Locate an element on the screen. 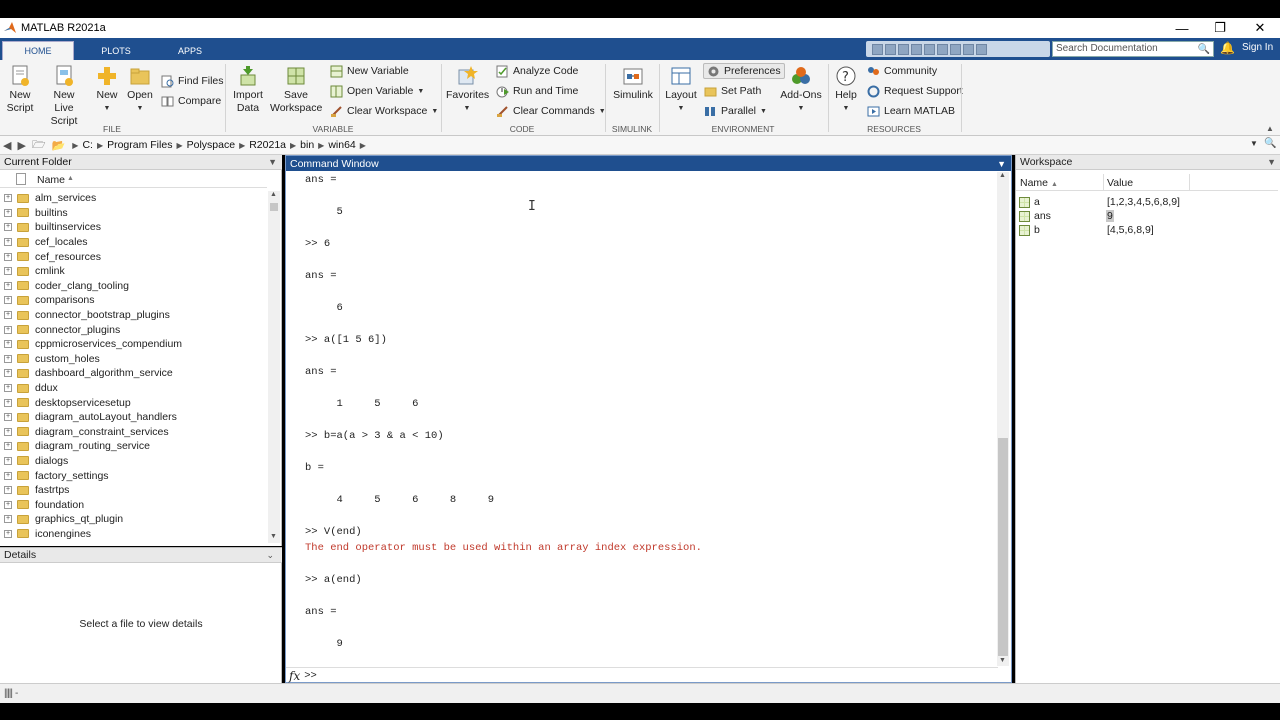  import-data-button: Import Data is located at coordinates (248, 90).